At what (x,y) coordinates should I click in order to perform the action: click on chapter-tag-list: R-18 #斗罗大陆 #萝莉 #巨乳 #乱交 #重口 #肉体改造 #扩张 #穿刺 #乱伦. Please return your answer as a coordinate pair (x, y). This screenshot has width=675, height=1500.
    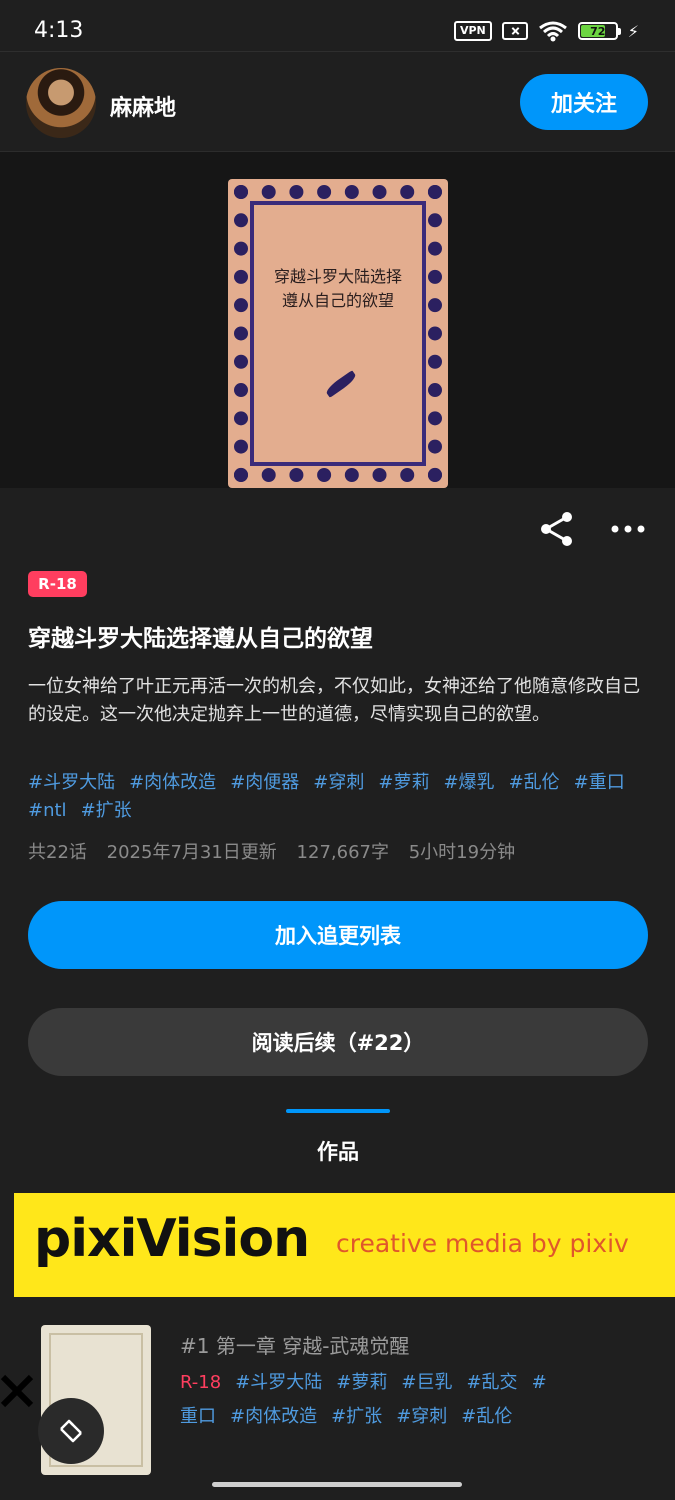
    Looking at the image, I should click on (370, 1400).